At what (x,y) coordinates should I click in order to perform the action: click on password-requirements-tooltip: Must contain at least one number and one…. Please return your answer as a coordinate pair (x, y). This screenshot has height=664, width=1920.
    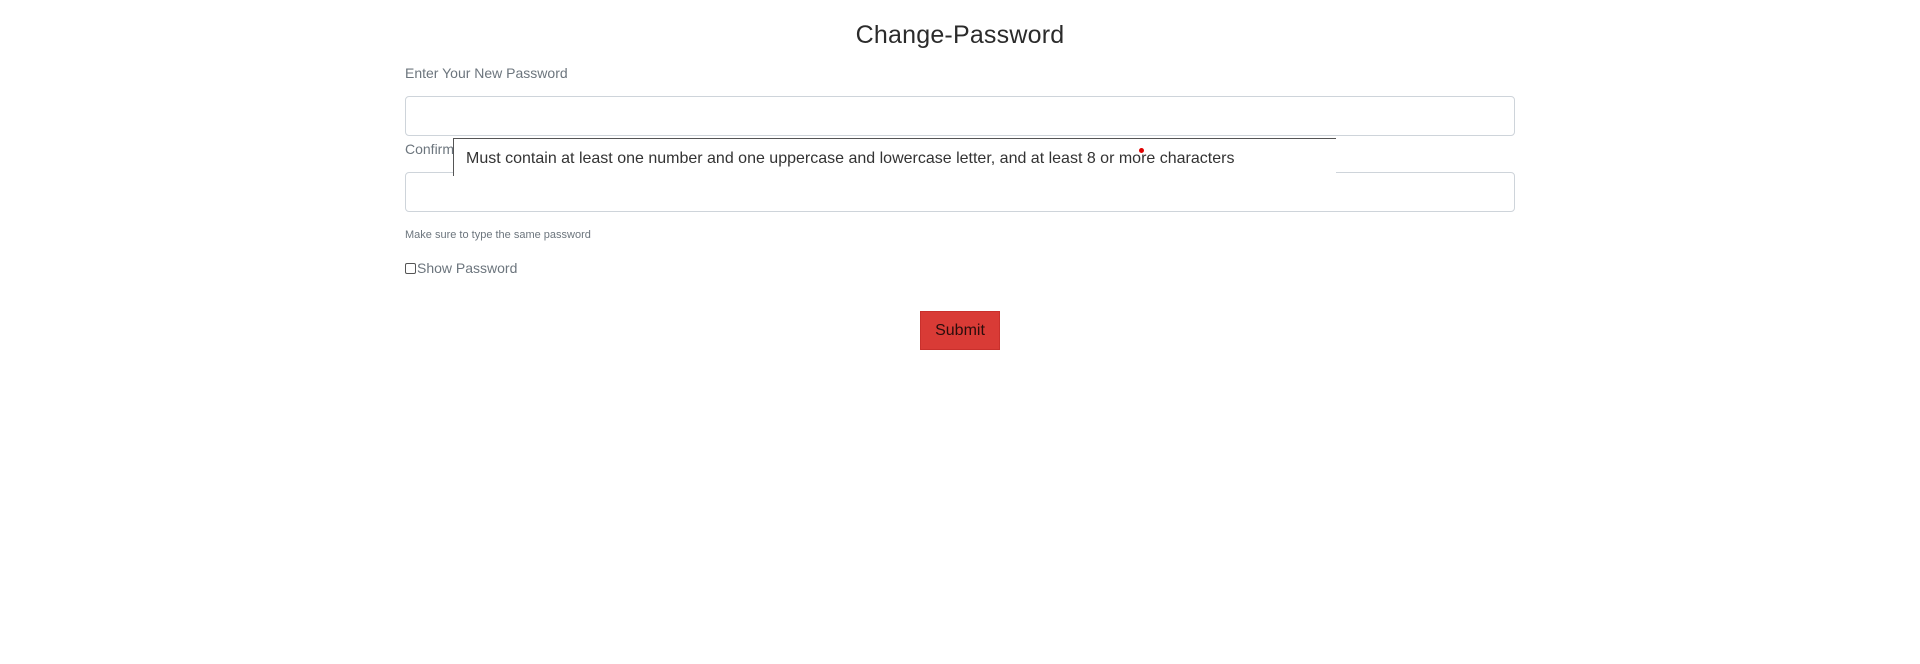
    Looking at the image, I should click on (894, 157).